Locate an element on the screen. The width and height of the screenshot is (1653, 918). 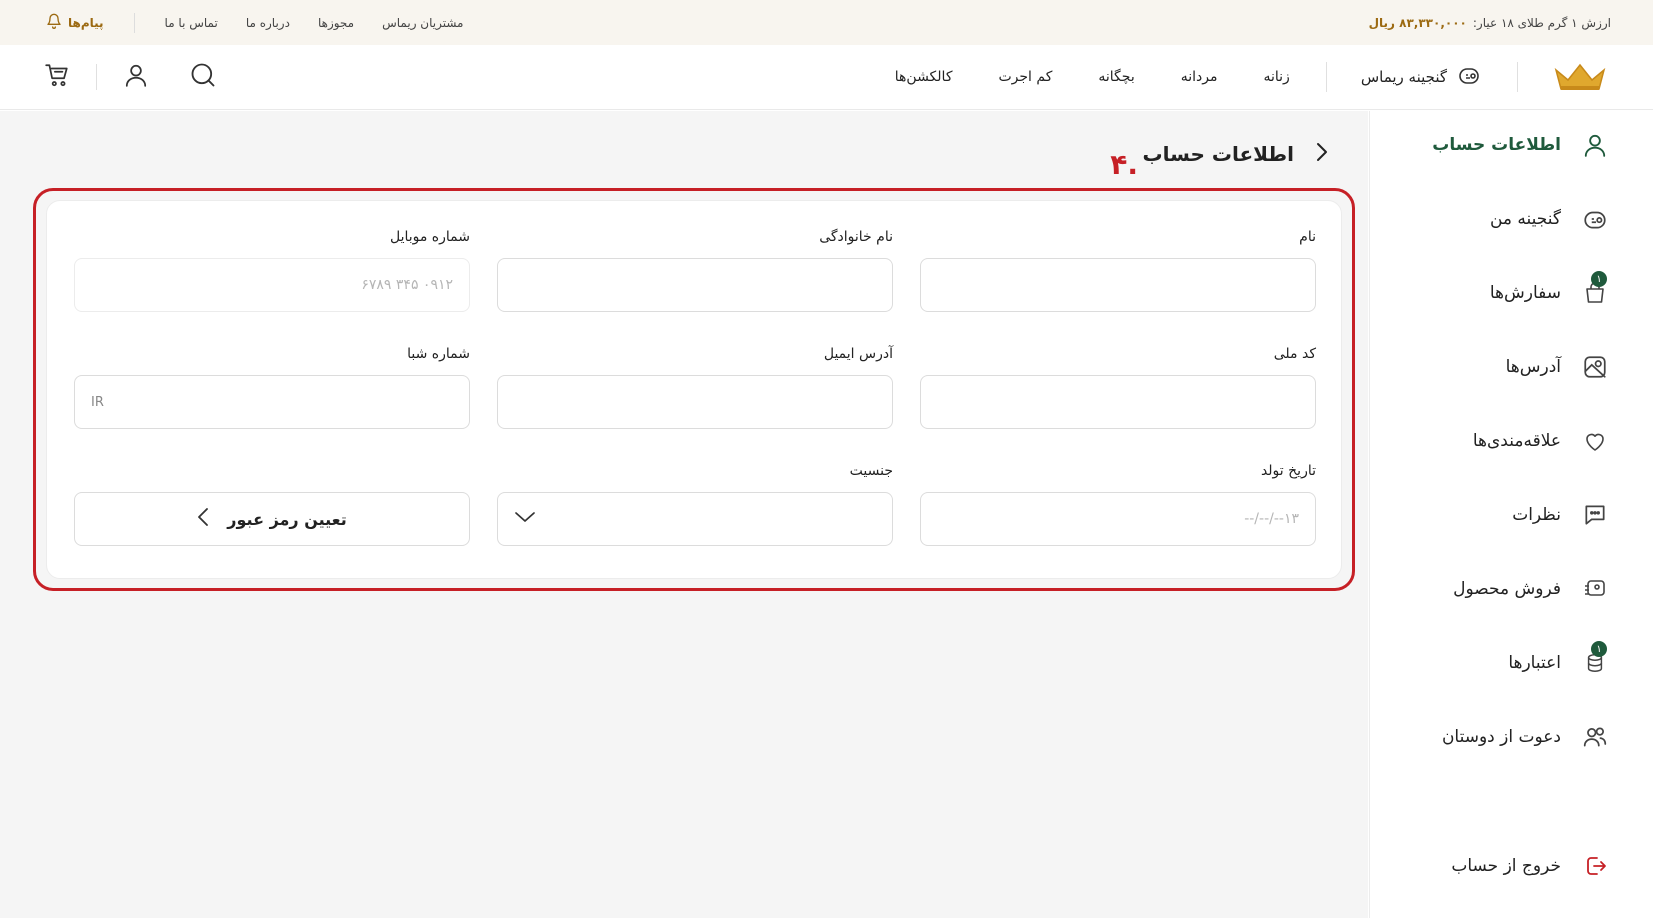
heart-icon is located at coordinates (1595, 441).